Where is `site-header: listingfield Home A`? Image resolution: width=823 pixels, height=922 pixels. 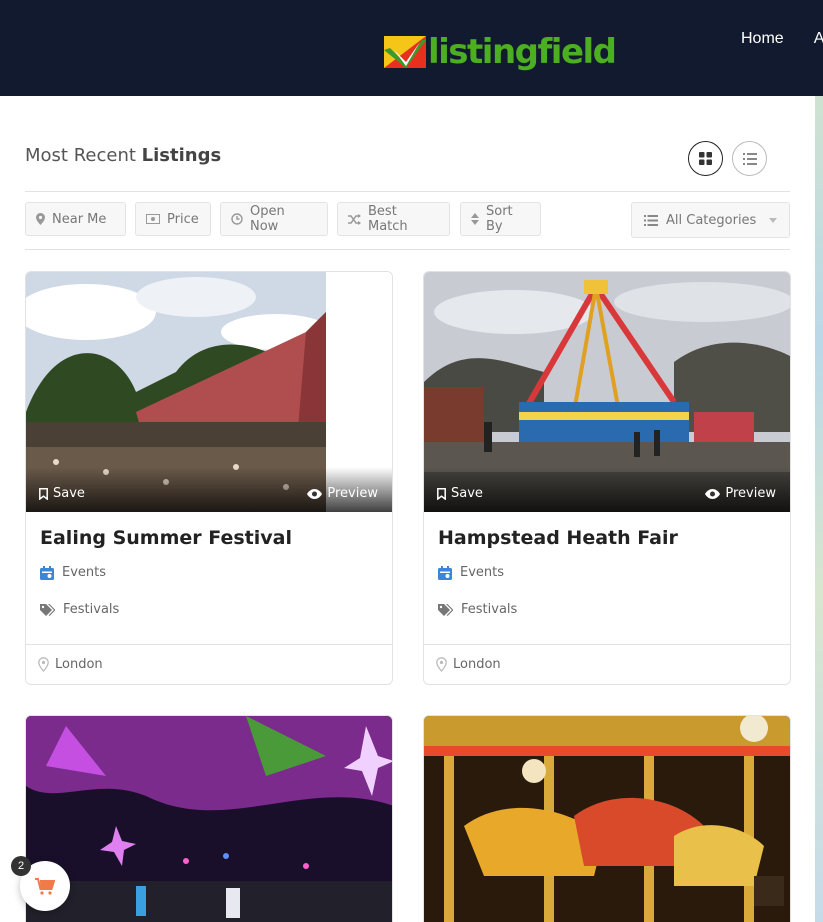 site-header: listingfield Home A is located at coordinates (411, 48).